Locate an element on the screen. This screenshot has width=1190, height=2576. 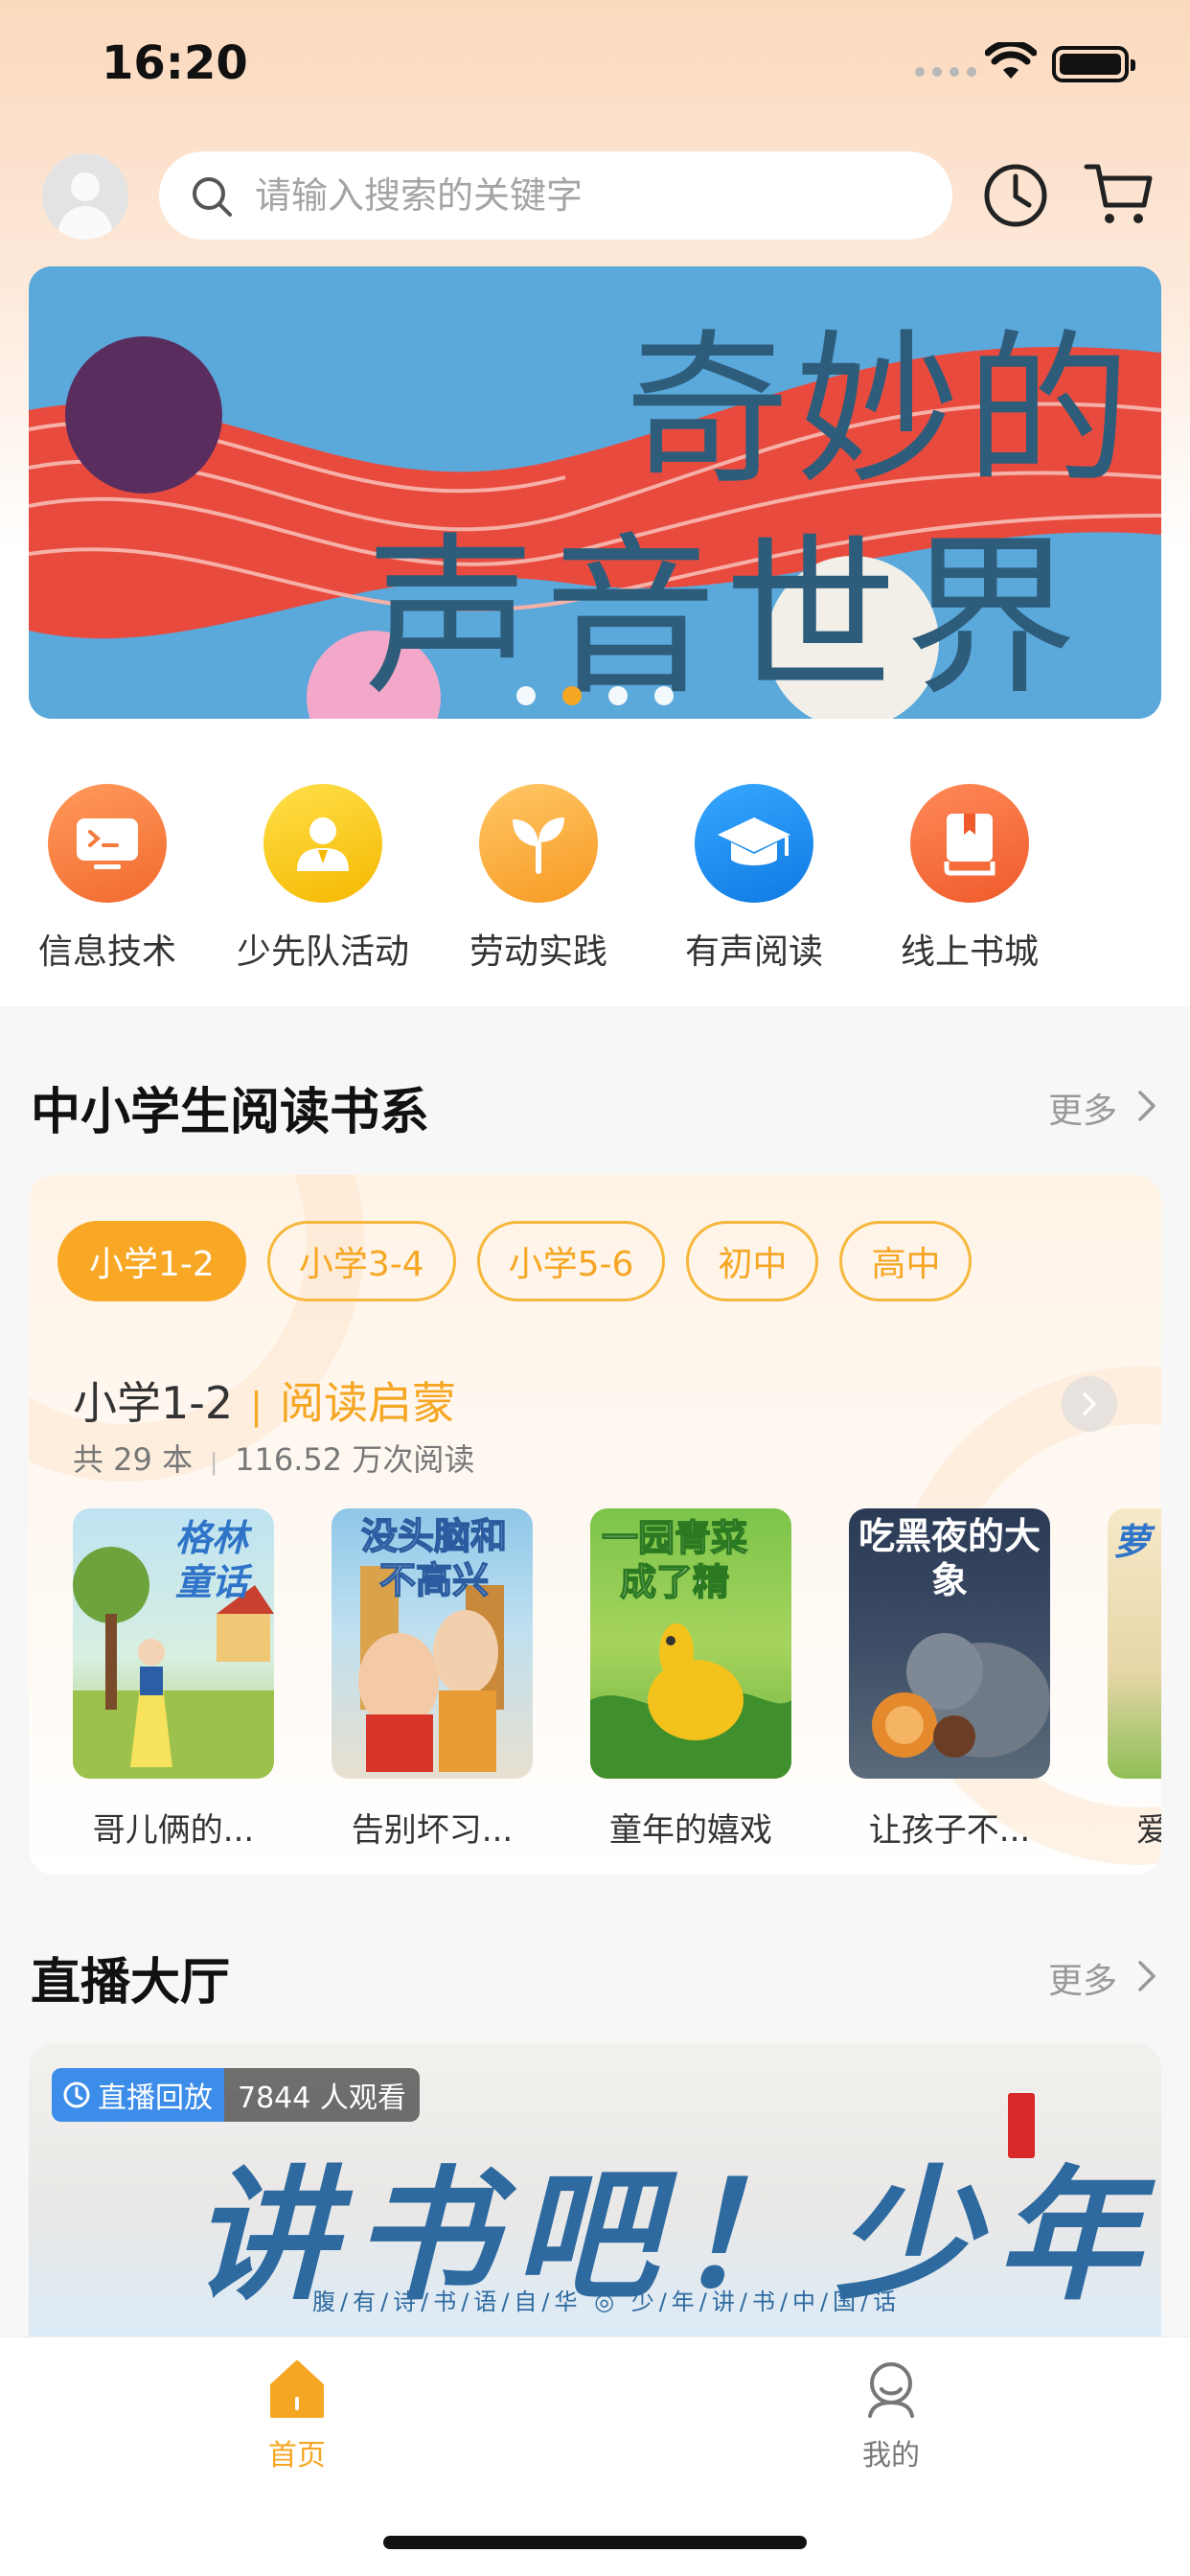
book-cover: 萝 is located at coordinates (1134, 1644).